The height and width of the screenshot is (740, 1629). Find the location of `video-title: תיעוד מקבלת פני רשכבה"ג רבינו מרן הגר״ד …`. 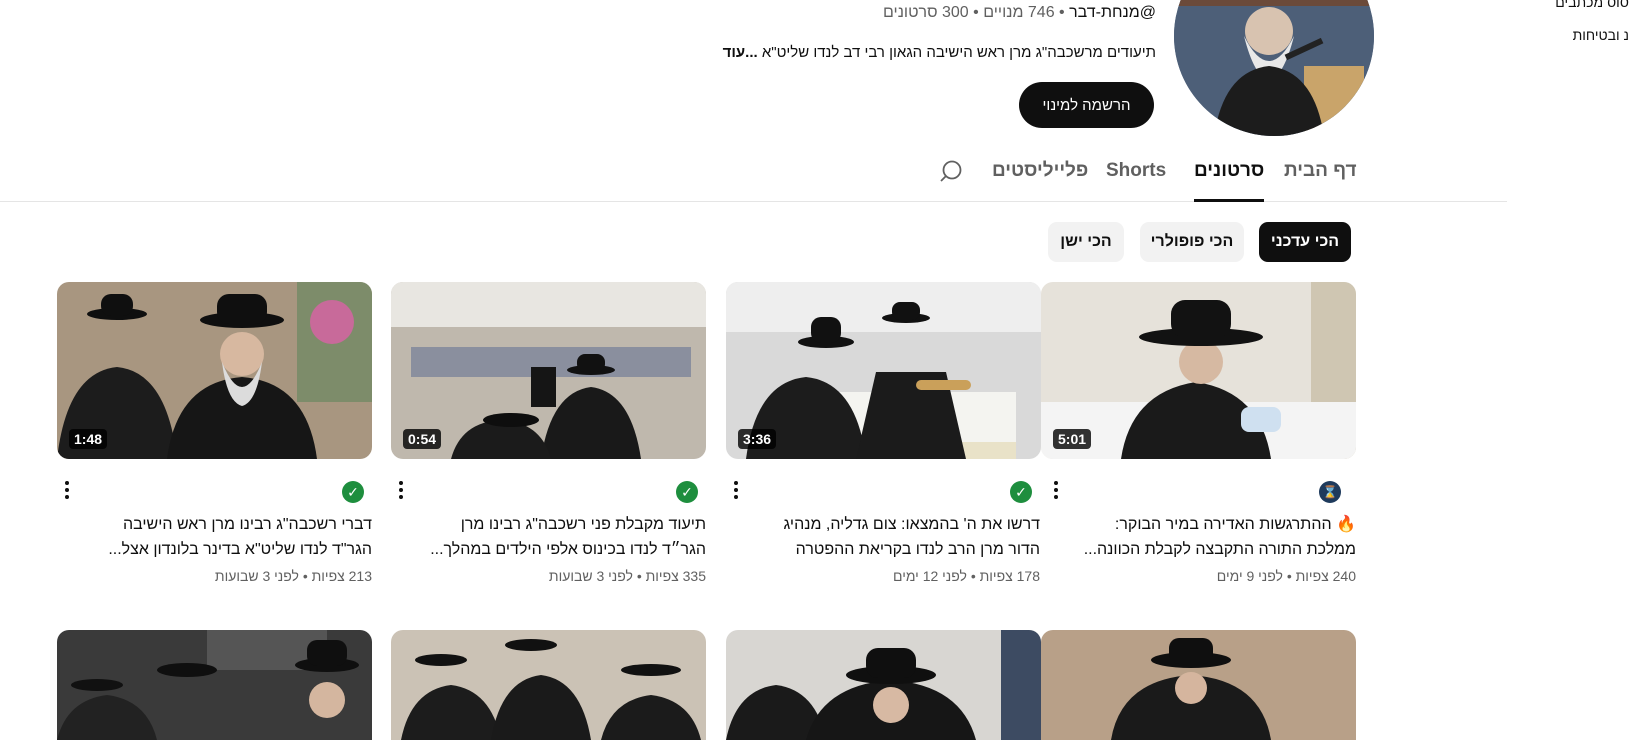

video-title: תיעוד מקבלת פני רשכבה"ג רבינו מרן הגר״ד … is located at coordinates (561, 537).